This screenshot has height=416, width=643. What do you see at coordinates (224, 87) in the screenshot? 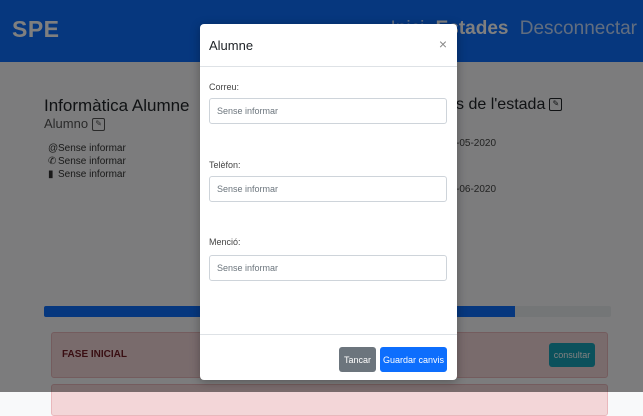
I see `email-label: Correu:` at bounding box center [224, 87].